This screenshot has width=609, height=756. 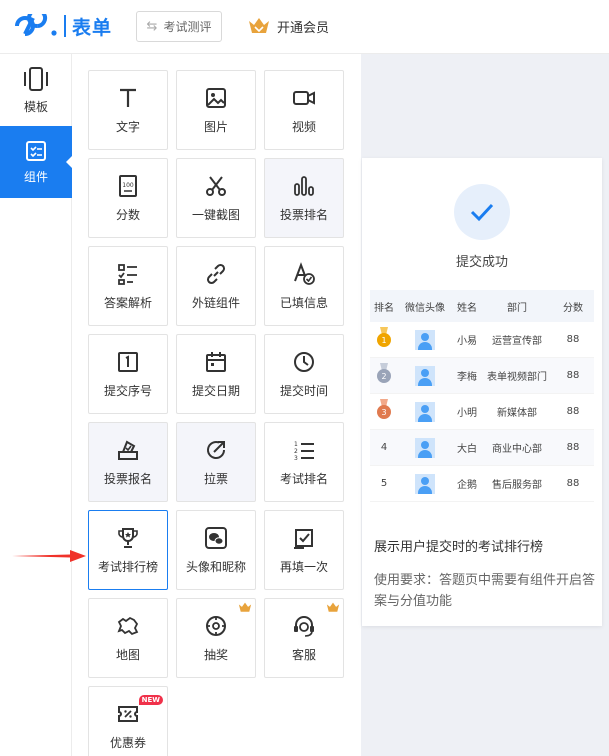 What do you see at coordinates (304, 374) in the screenshot?
I see `component-submit-time: 提交时间` at bounding box center [304, 374].